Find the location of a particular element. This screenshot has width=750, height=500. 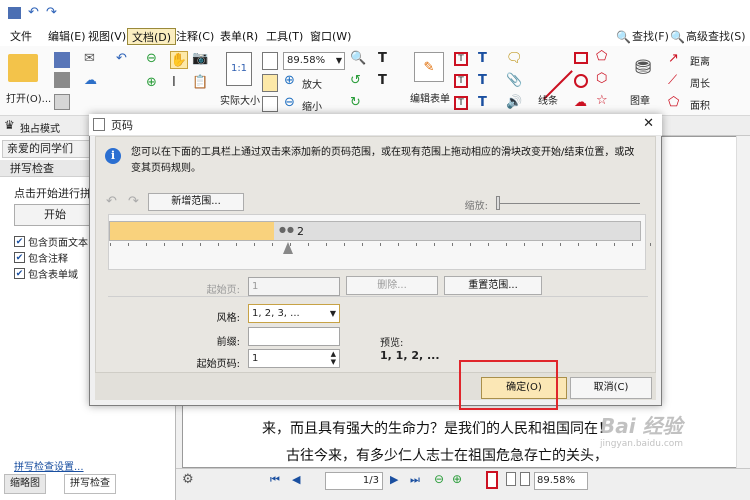

single-page-icon is located at coordinates (492, 480).